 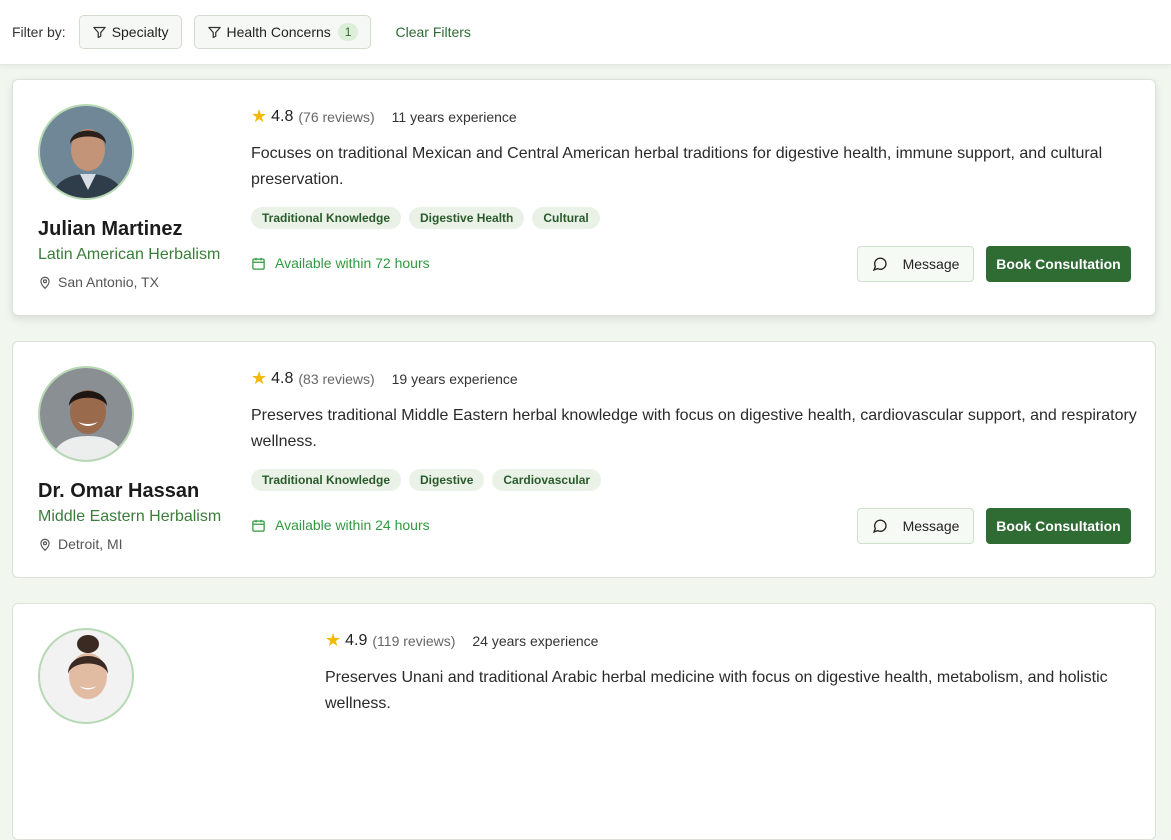 I want to click on specialty-filter-button: Specialty, so click(x=130, y=32).